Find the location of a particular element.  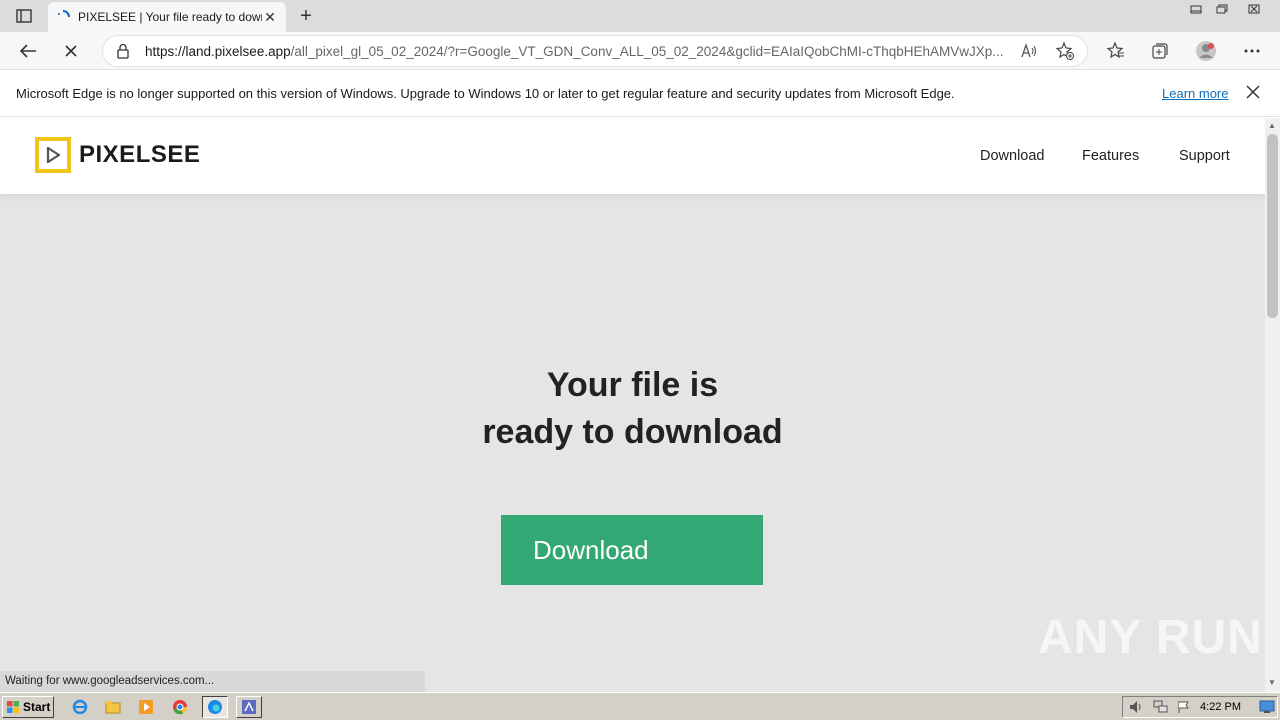

collections-button is located at coordinates (1160, 51).